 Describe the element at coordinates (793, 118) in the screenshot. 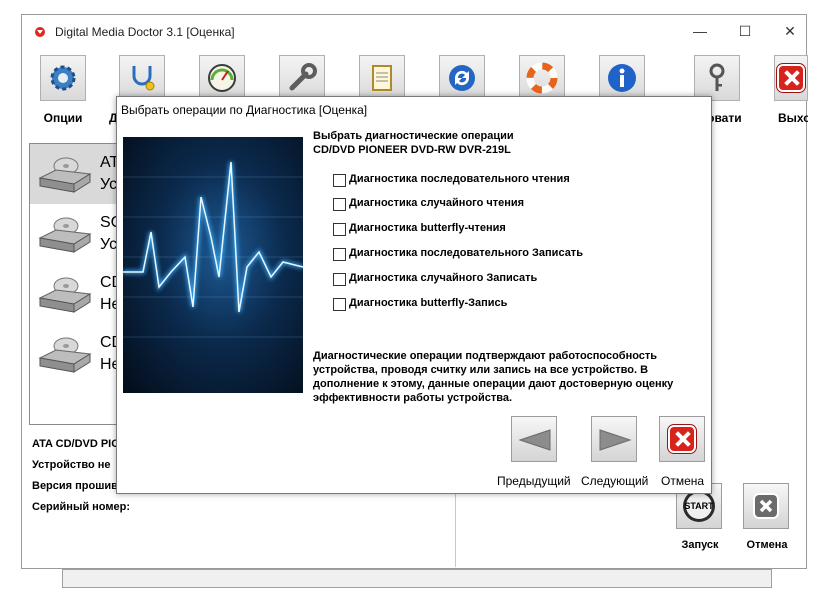

I see `toolbar-label: Выхо` at that location.